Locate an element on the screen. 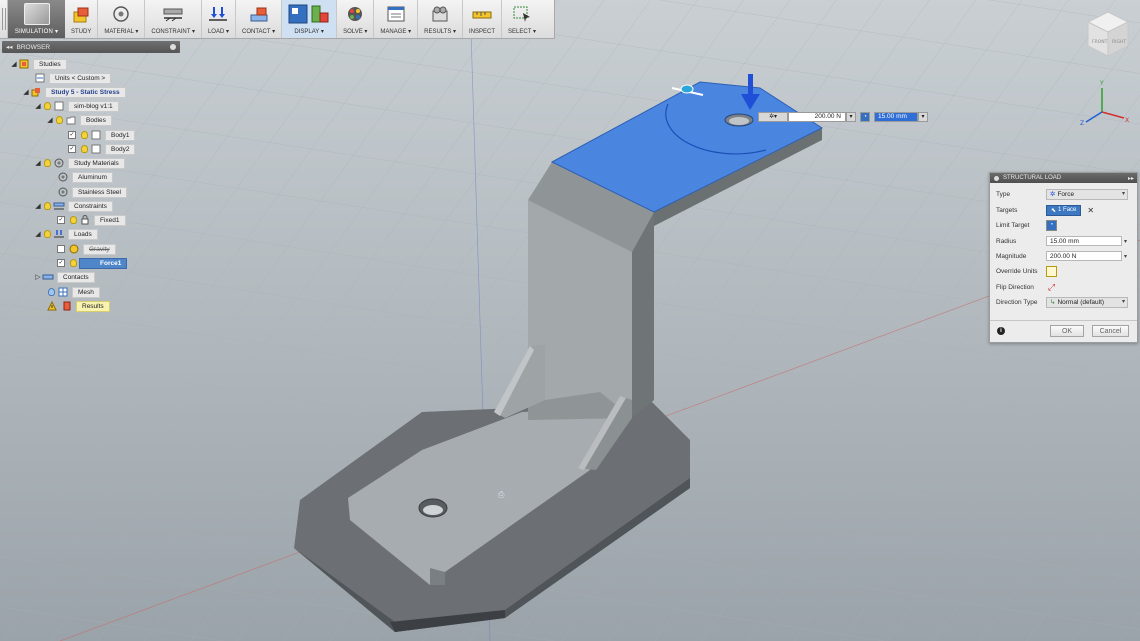  tree-stainless-steel: Stainless Steel is located at coordinates (92, 192).